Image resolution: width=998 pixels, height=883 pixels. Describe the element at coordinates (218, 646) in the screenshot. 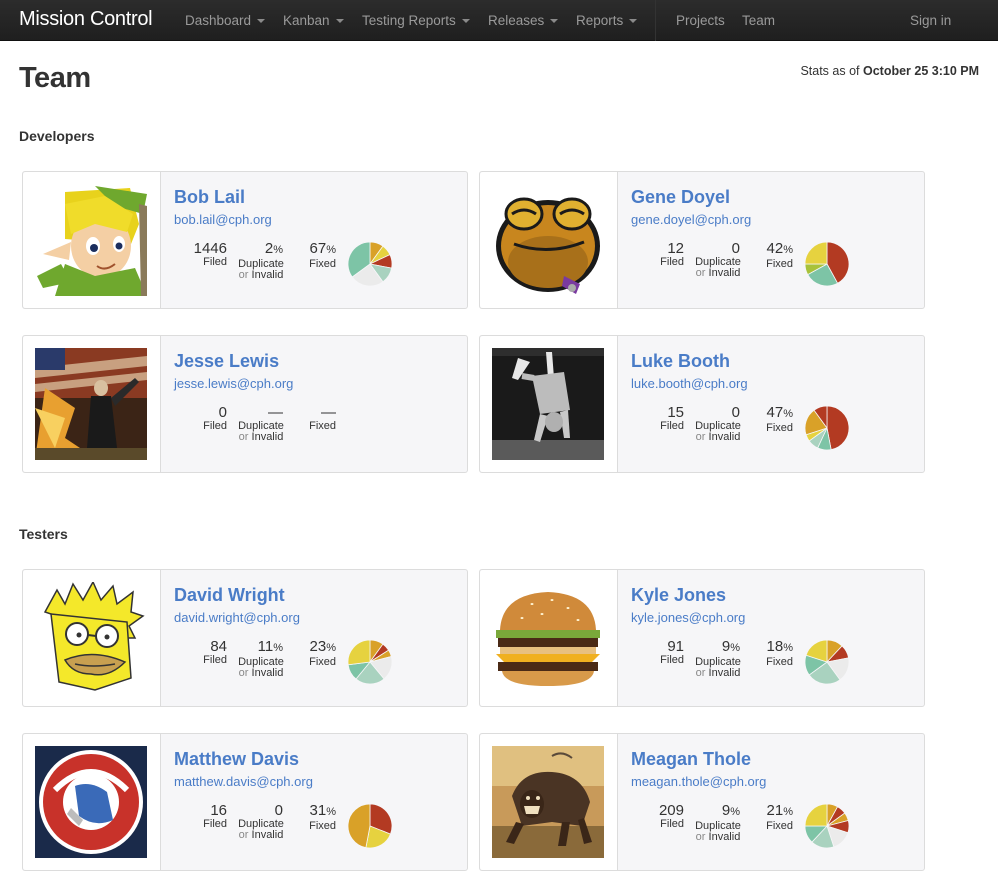

I see `filed-count: 84` at that location.